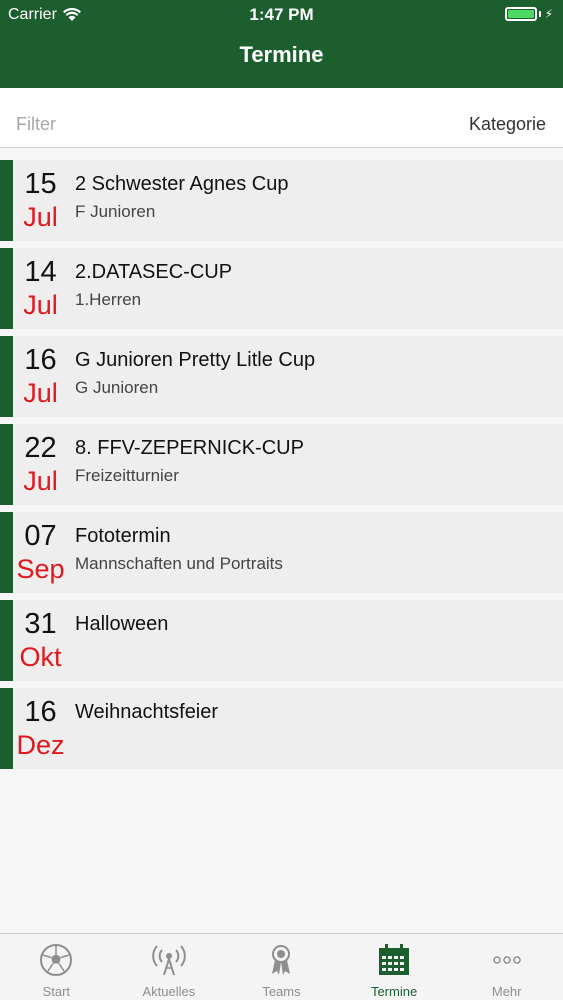 This screenshot has height=1000, width=563. I want to click on event-day: 22, so click(40, 448).